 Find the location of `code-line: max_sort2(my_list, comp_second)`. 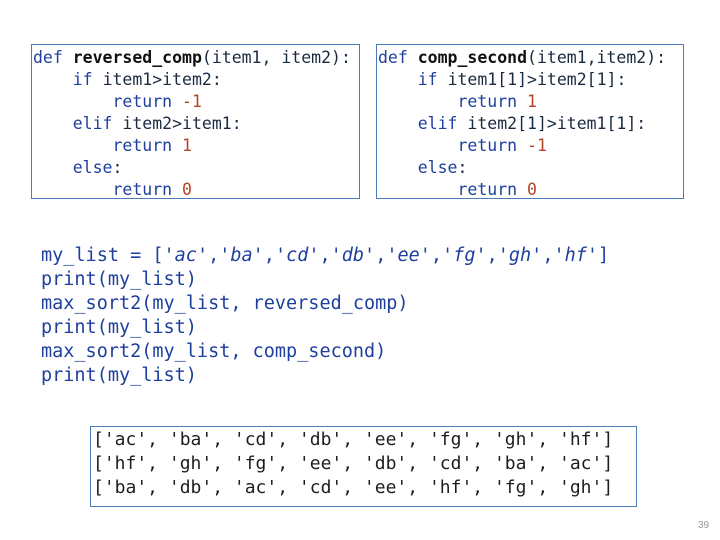

code-line: max_sort2(my_list, comp_second) is located at coordinates (214, 351).